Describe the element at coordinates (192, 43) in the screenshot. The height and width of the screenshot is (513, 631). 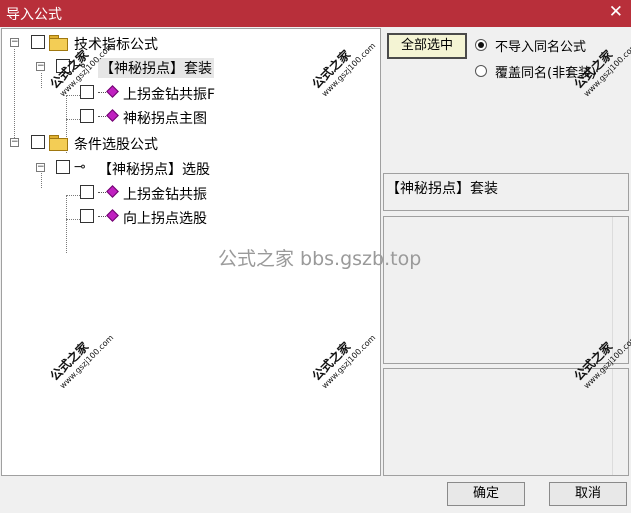
I see `tree-node-indicator-formulas: − 技术指标公式` at that location.